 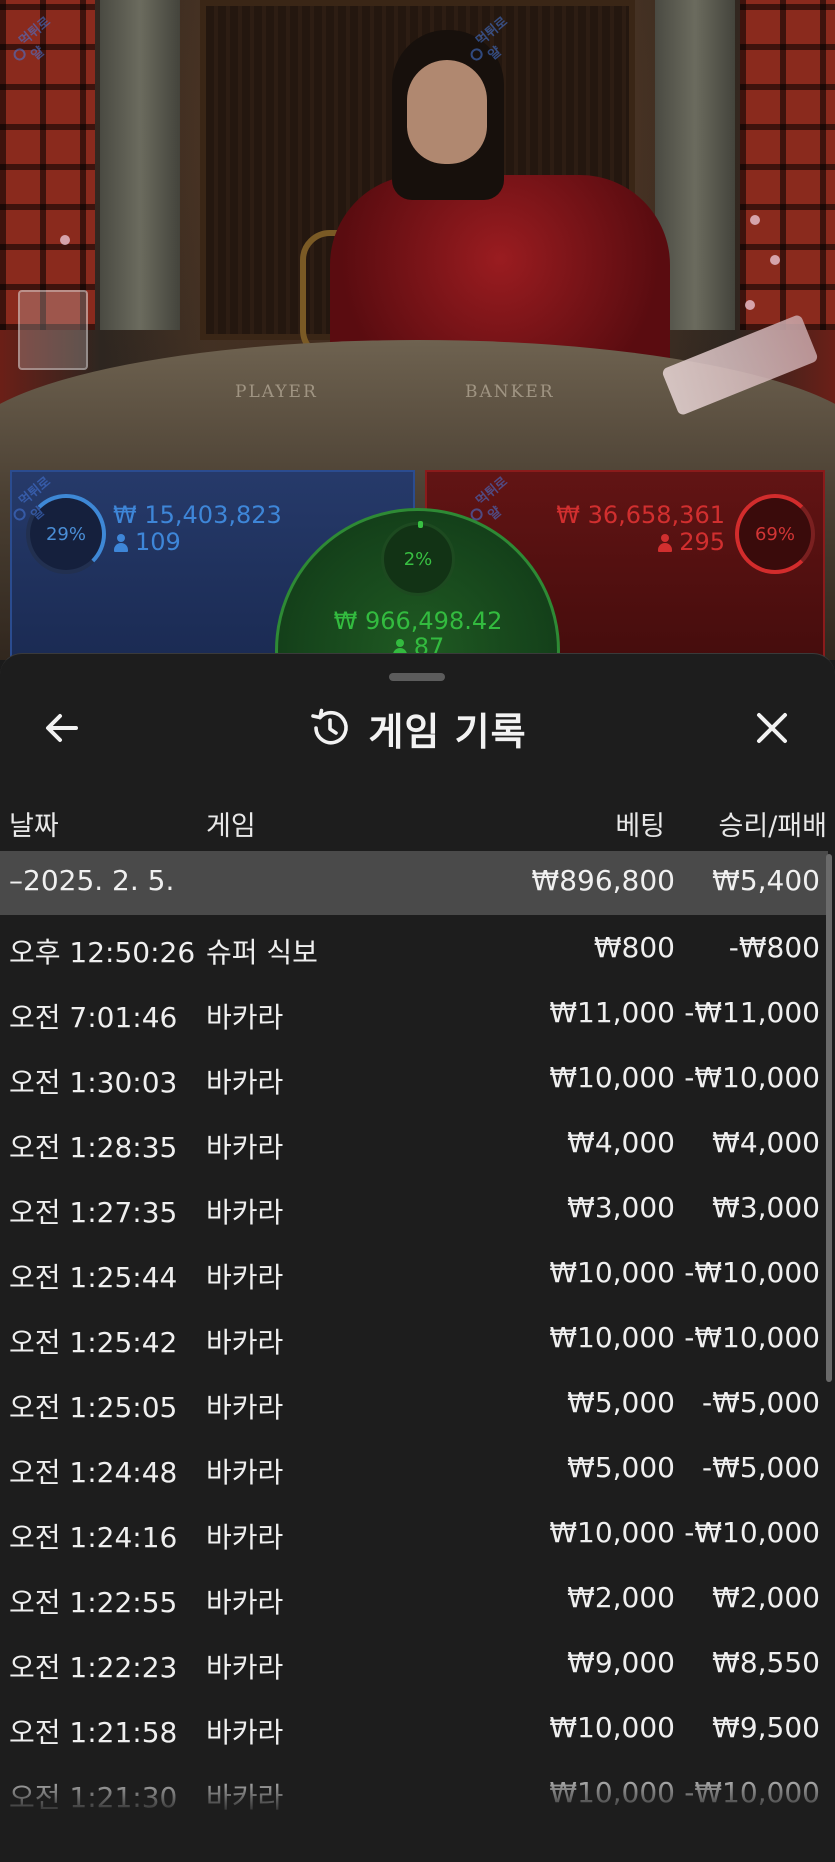 I want to click on close-button, so click(x=772, y=728).